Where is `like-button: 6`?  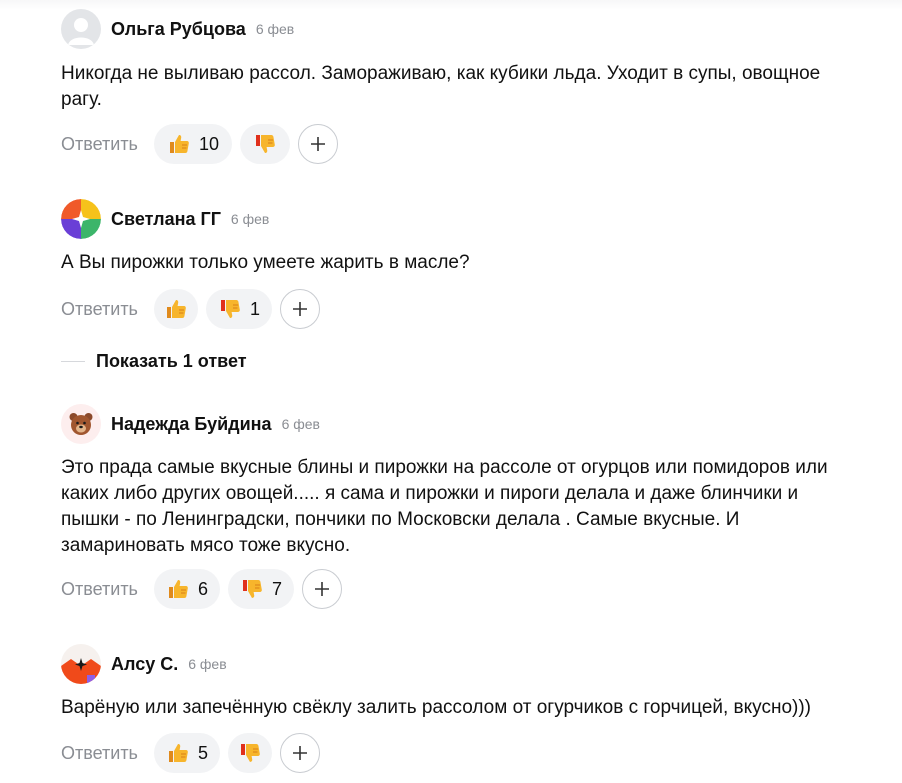
like-button: 6 is located at coordinates (186, 589).